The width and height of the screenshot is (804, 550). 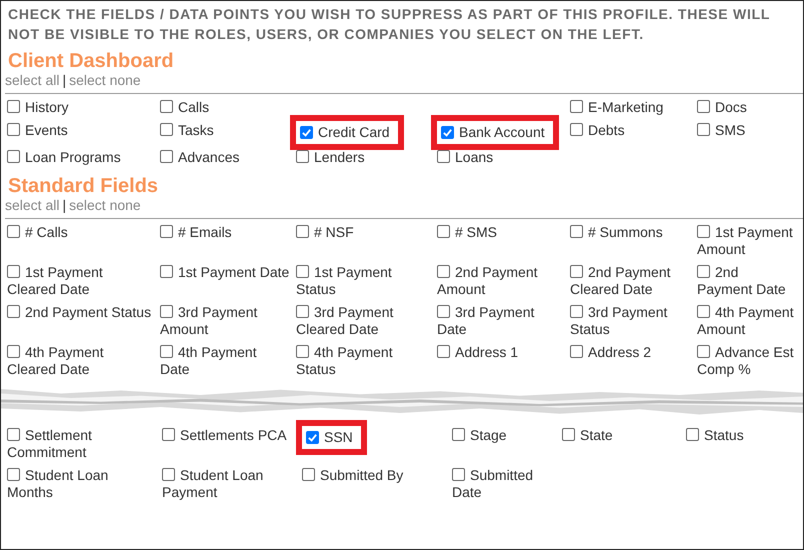 What do you see at coordinates (630, 107) in the screenshot?
I see `checkbox-option: E-Marketing` at bounding box center [630, 107].